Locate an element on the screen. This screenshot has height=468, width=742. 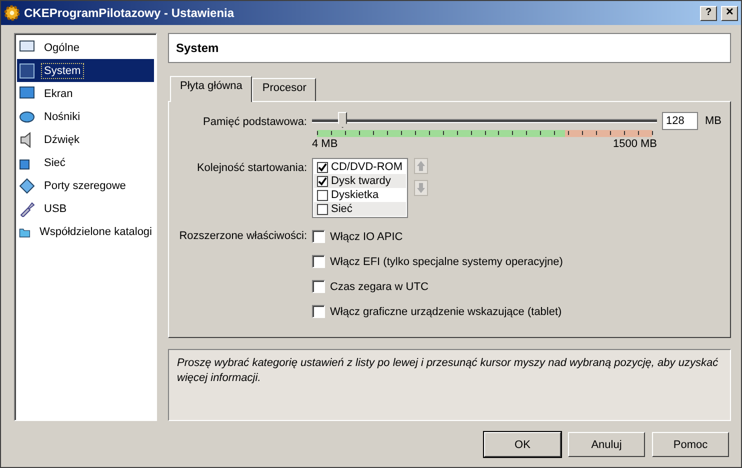
dialog-button: Anuluj is located at coordinates (606, 444).